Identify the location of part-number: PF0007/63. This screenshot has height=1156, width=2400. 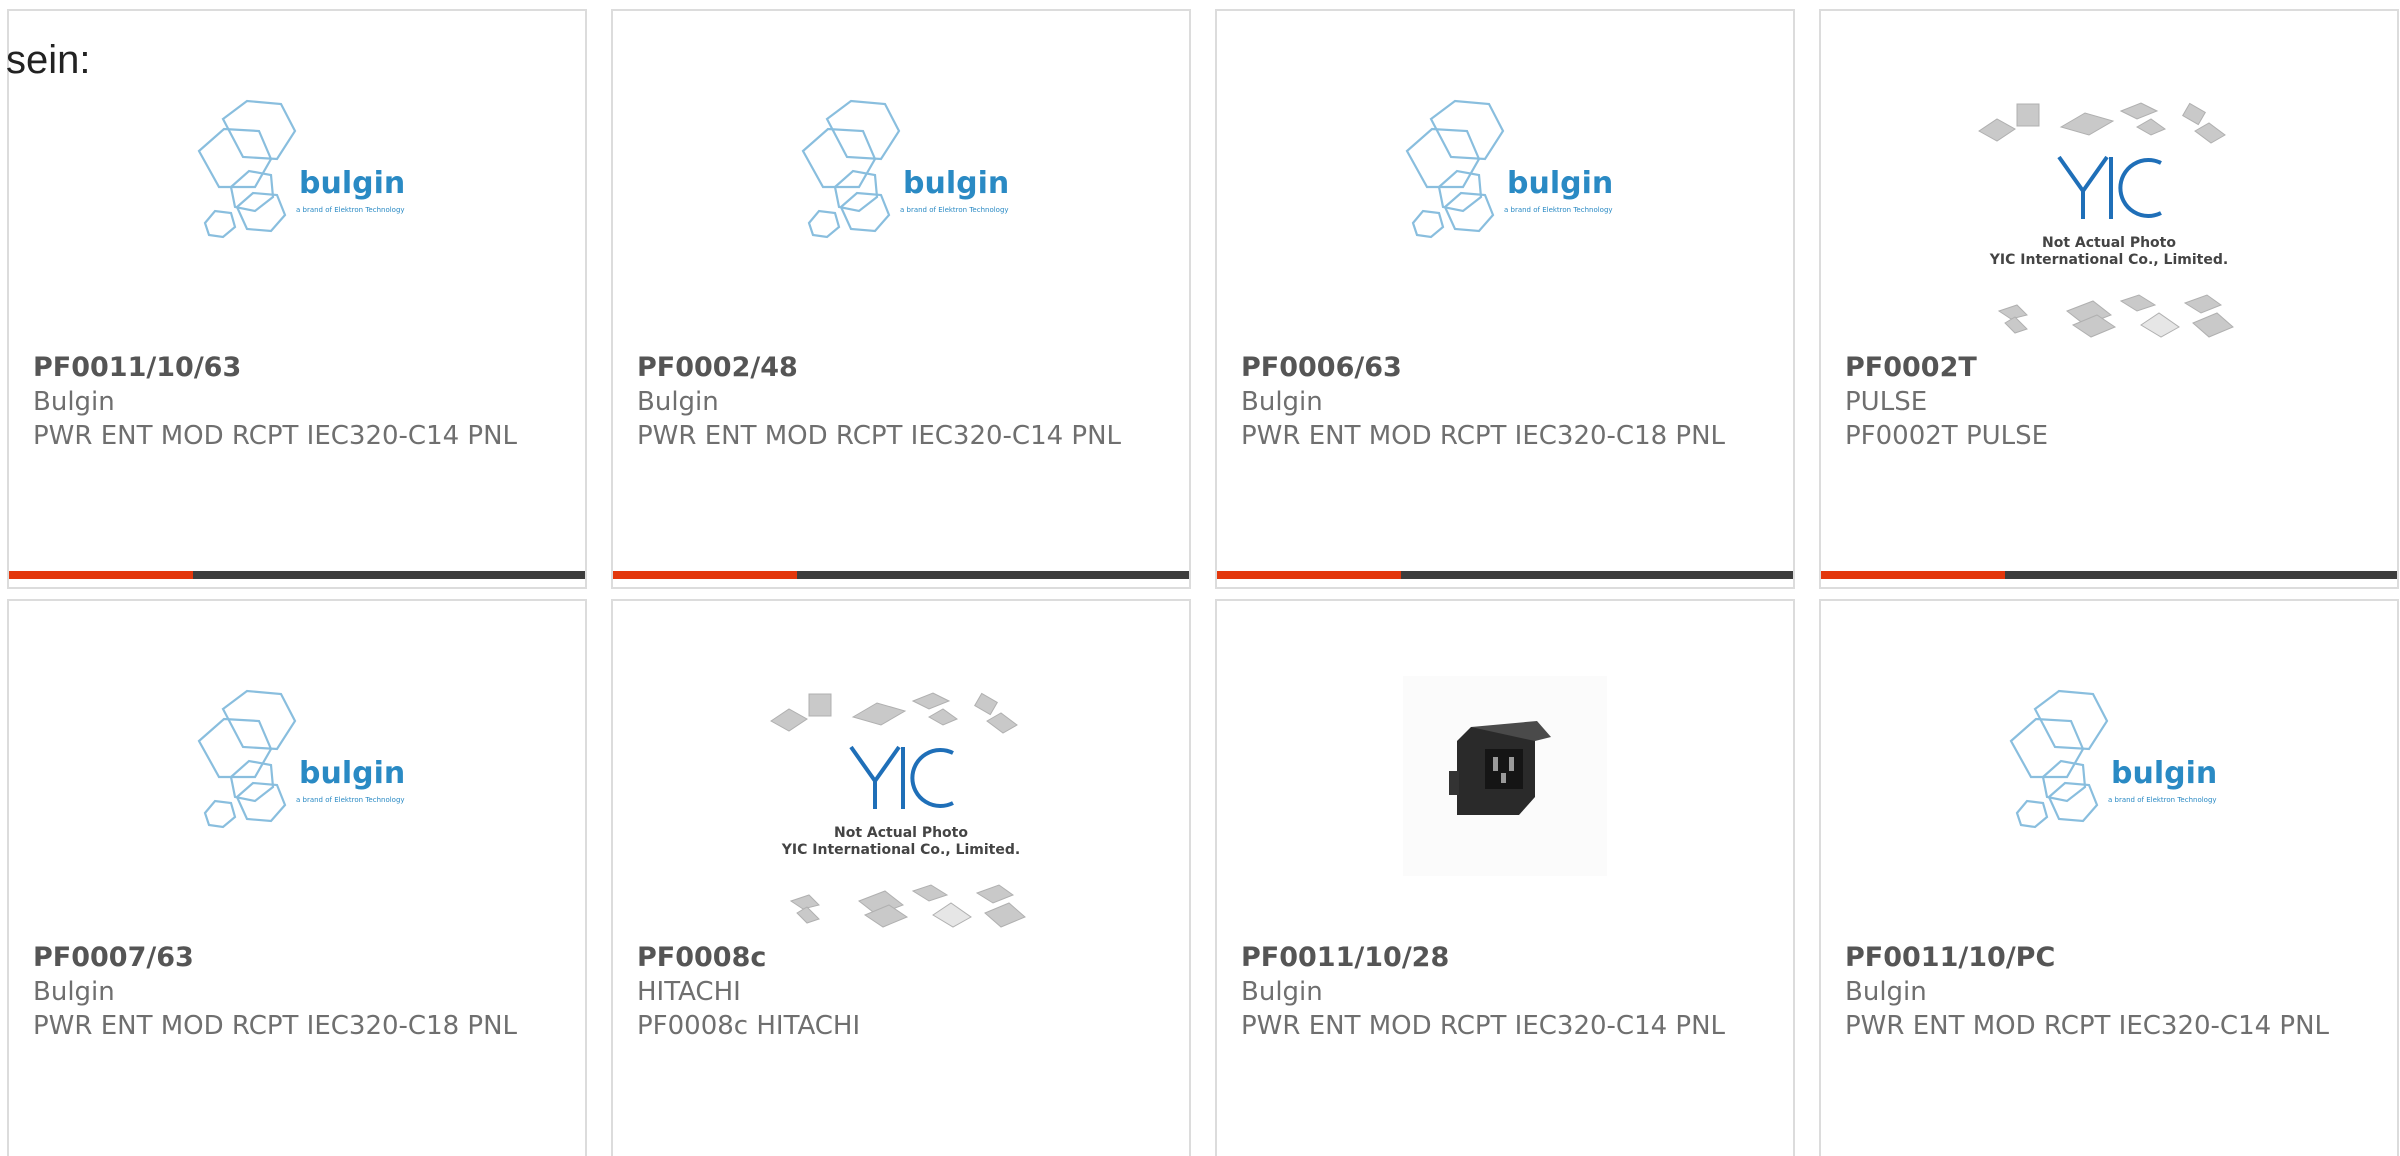
(113, 958).